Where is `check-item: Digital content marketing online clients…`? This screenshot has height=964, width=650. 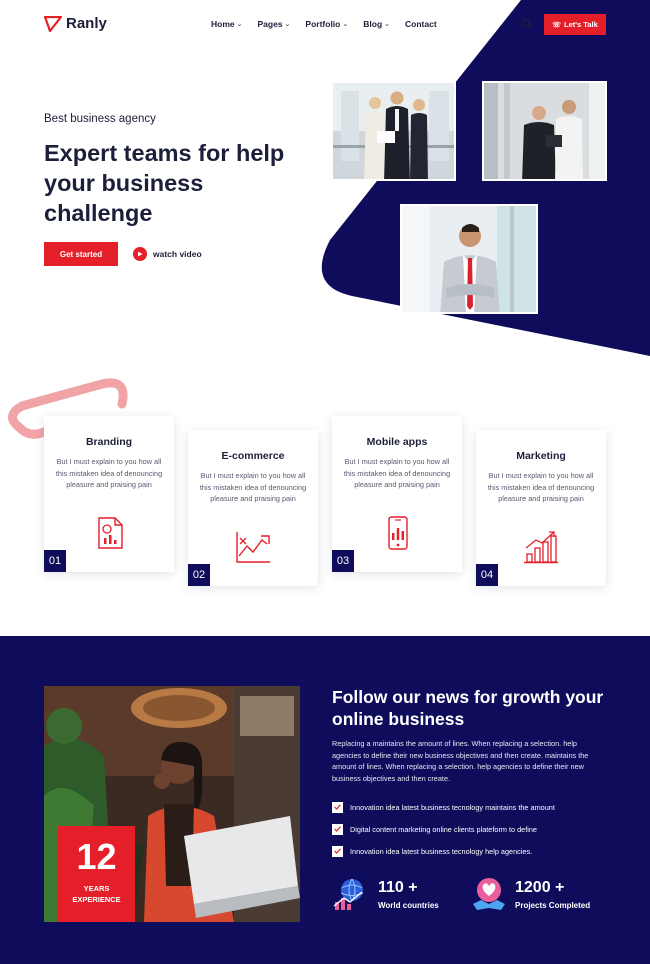
check-item: Digital content marketing online clients… is located at coordinates (443, 829).